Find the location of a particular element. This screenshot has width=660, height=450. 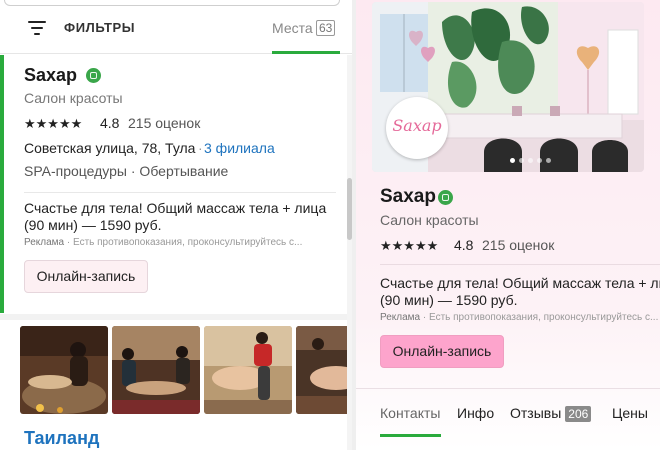

carousel-dot-active is located at coordinates (512, 160).